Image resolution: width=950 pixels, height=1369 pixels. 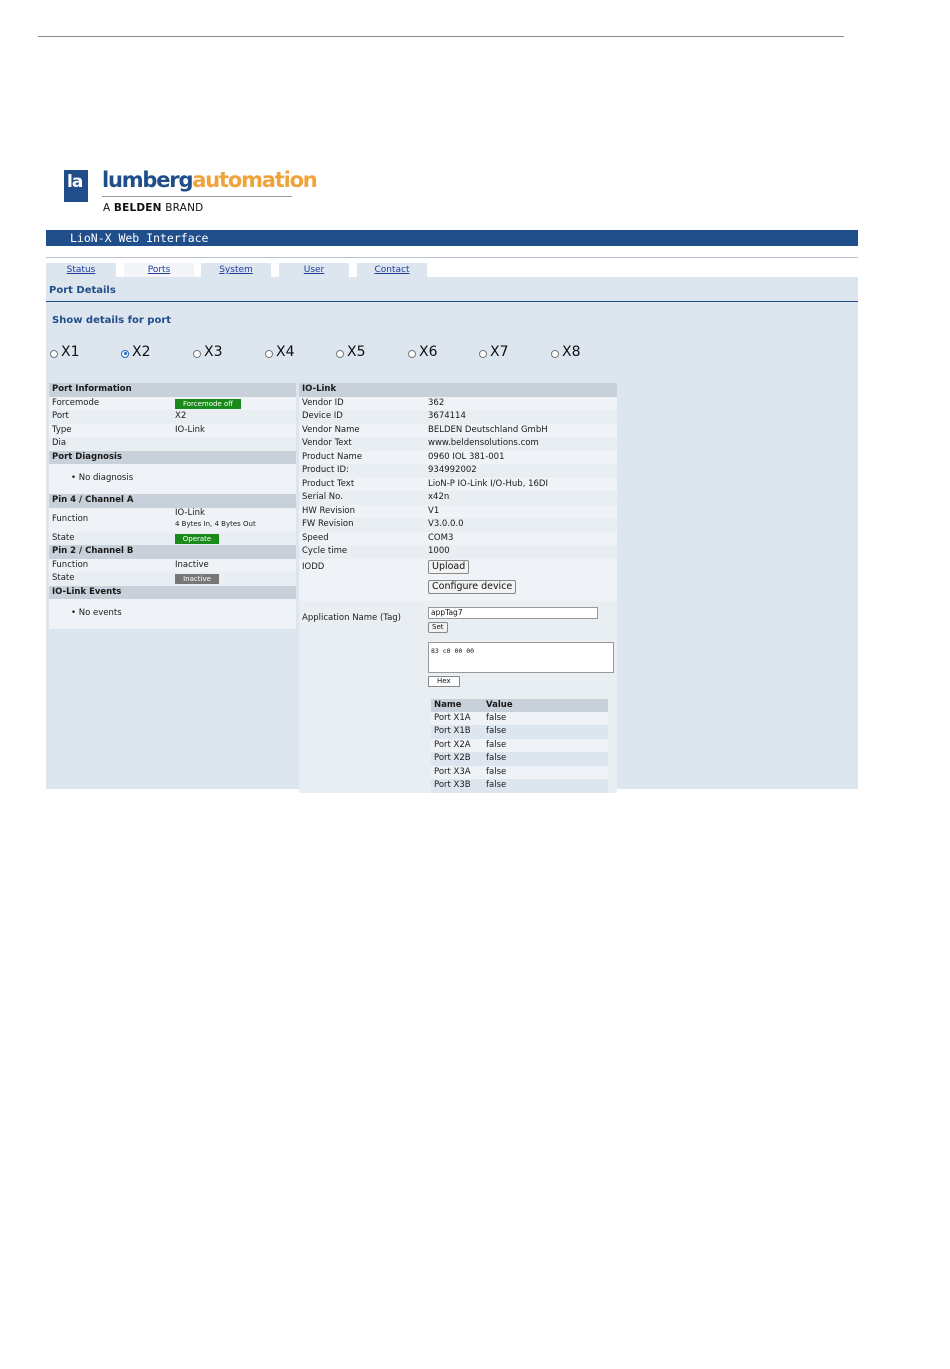 I want to click on hex-button: Hex, so click(x=444, y=681).